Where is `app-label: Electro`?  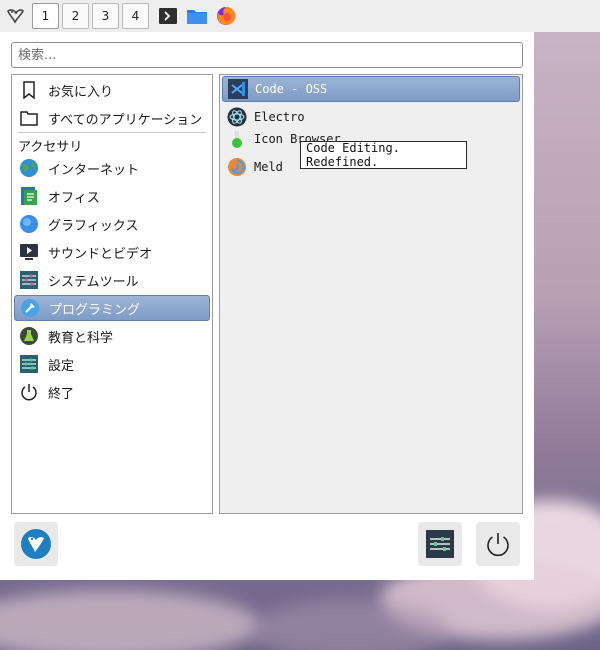
app-label: Electro is located at coordinates (279, 117).